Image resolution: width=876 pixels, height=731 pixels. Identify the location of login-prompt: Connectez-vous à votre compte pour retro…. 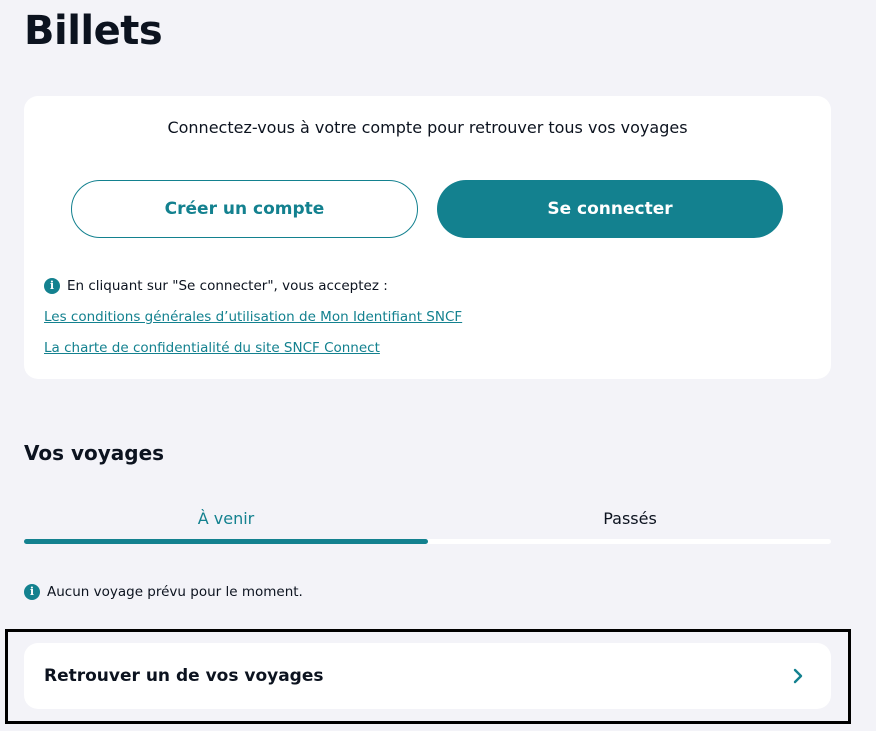
(427, 127).